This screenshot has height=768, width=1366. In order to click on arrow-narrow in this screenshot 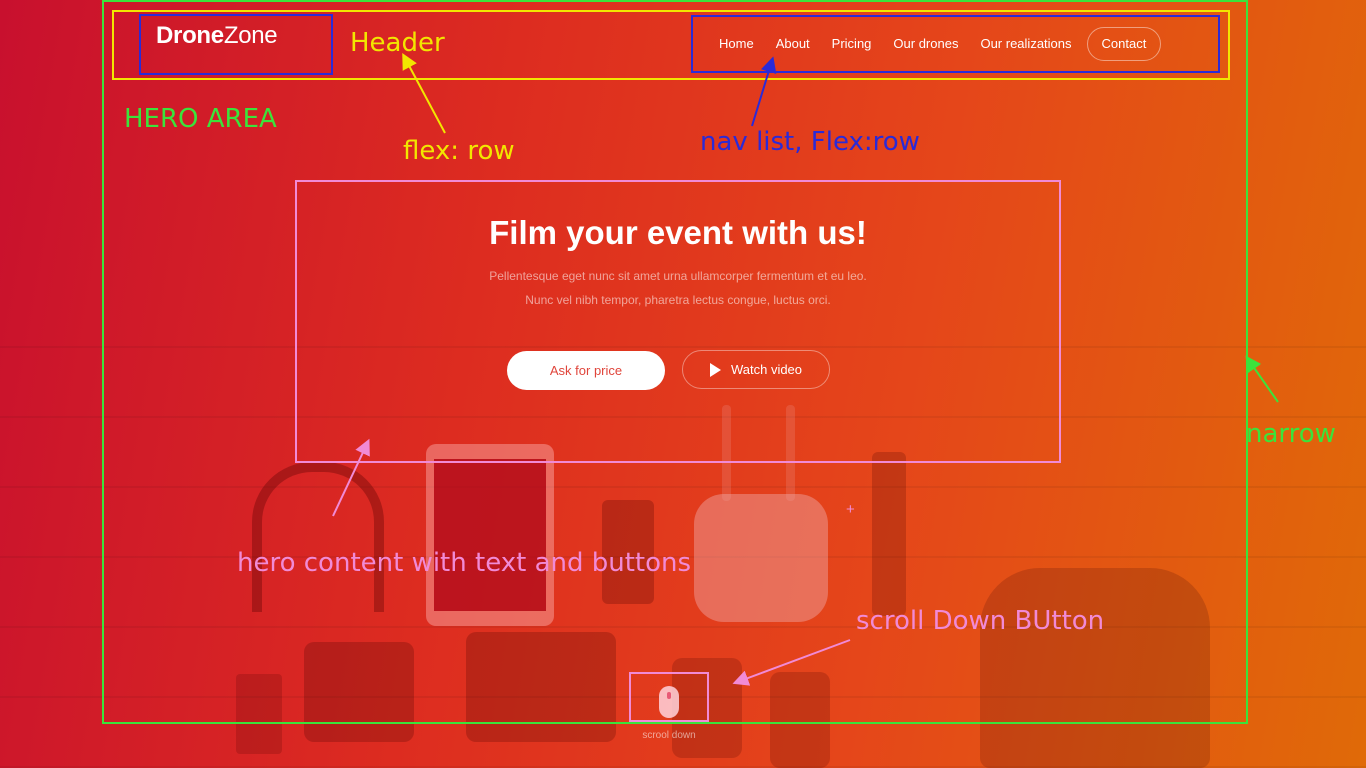, I will do `click(1262, 379)`.